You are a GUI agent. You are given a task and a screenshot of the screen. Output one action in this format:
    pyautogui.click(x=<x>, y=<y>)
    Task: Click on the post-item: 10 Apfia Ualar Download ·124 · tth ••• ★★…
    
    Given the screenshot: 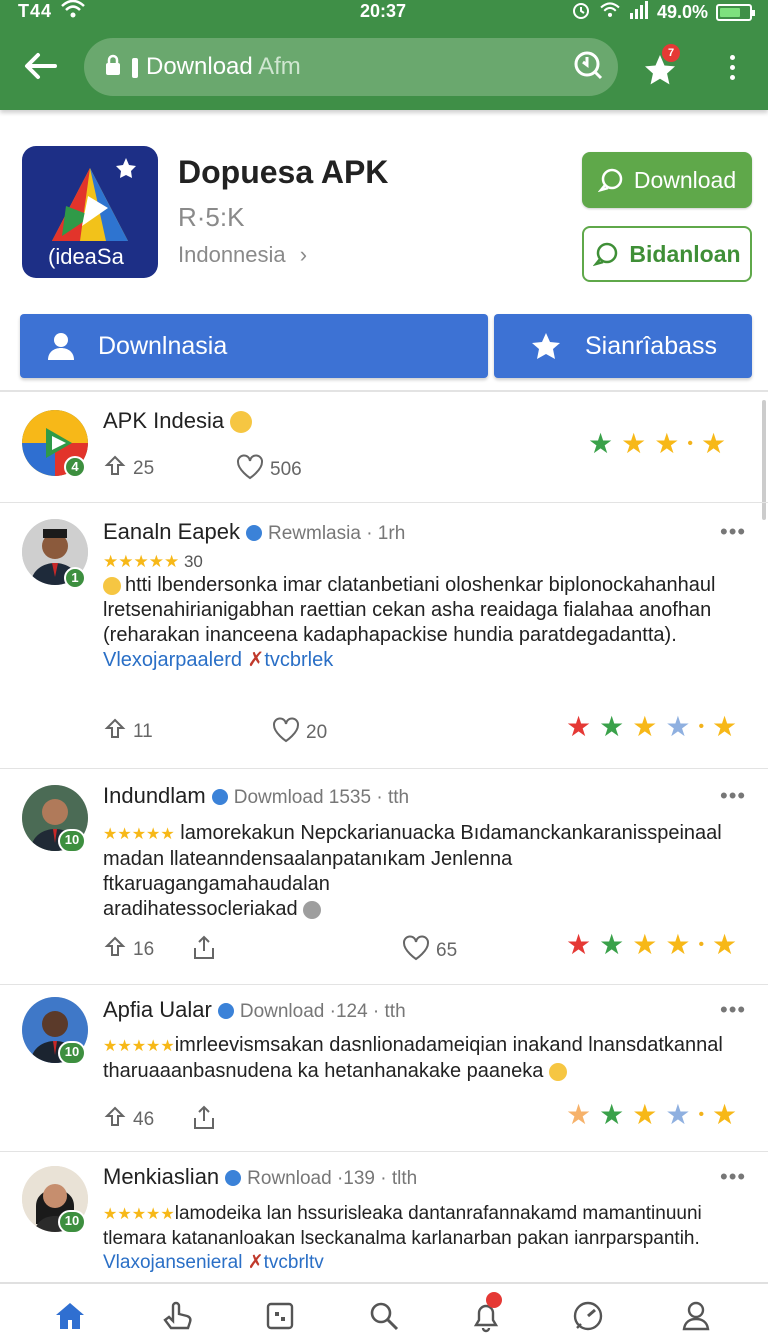 What is the action you would take?
    pyautogui.click(x=384, y=1068)
    